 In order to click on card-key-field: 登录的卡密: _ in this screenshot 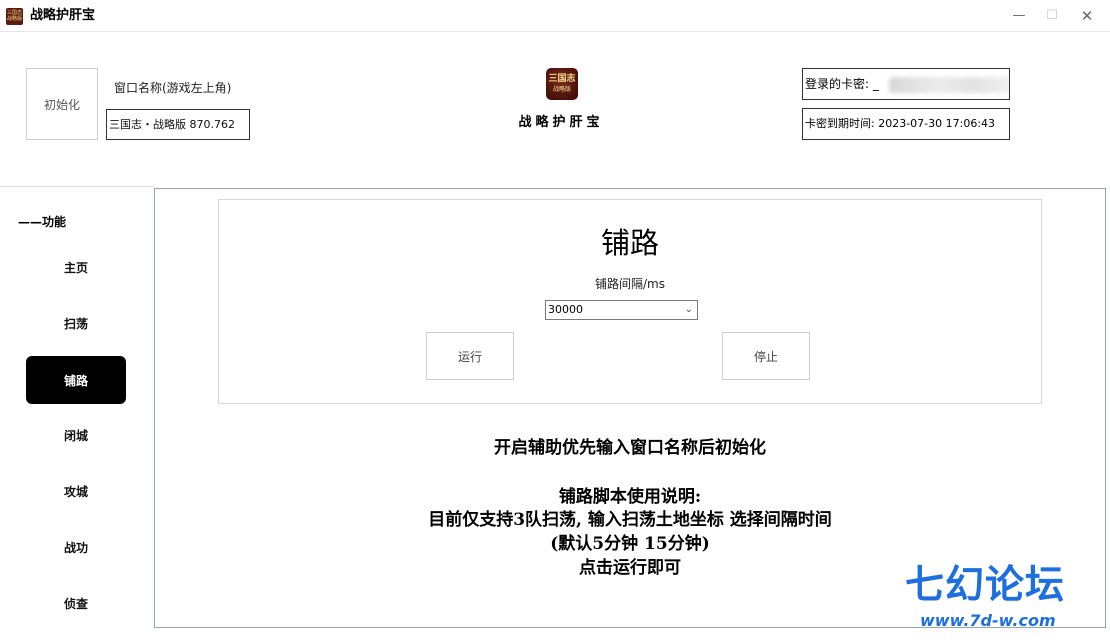, I will do `click(906, 84)`.